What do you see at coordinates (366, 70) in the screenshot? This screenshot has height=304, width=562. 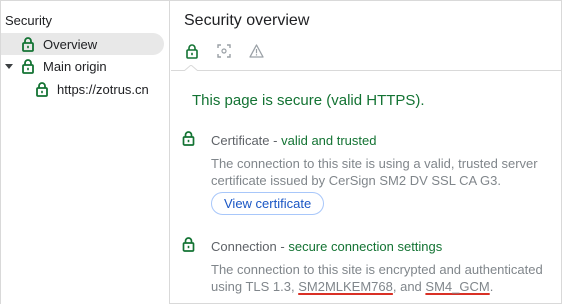 I see `tab-divider` at bounding box center [366, 70].